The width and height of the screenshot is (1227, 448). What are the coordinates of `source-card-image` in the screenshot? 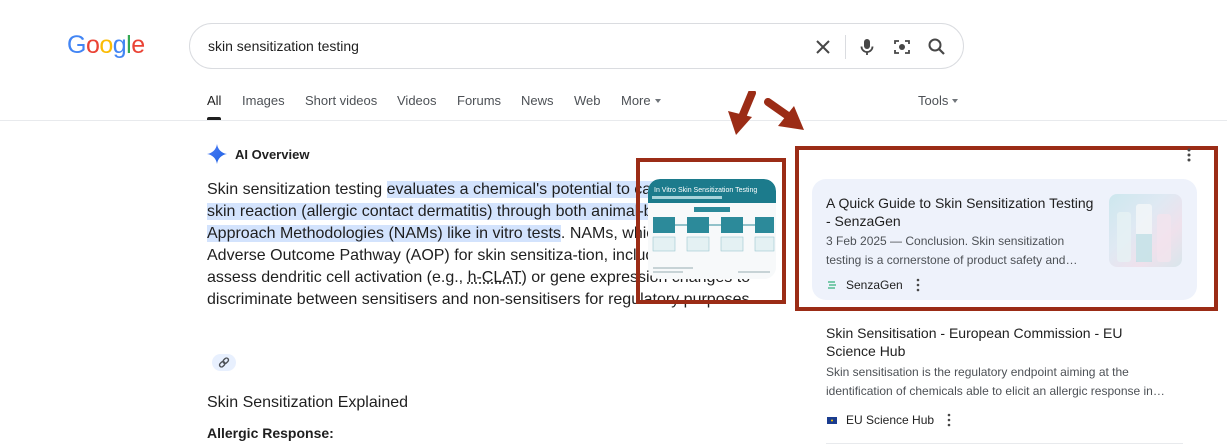 It's located at (1145, 230).